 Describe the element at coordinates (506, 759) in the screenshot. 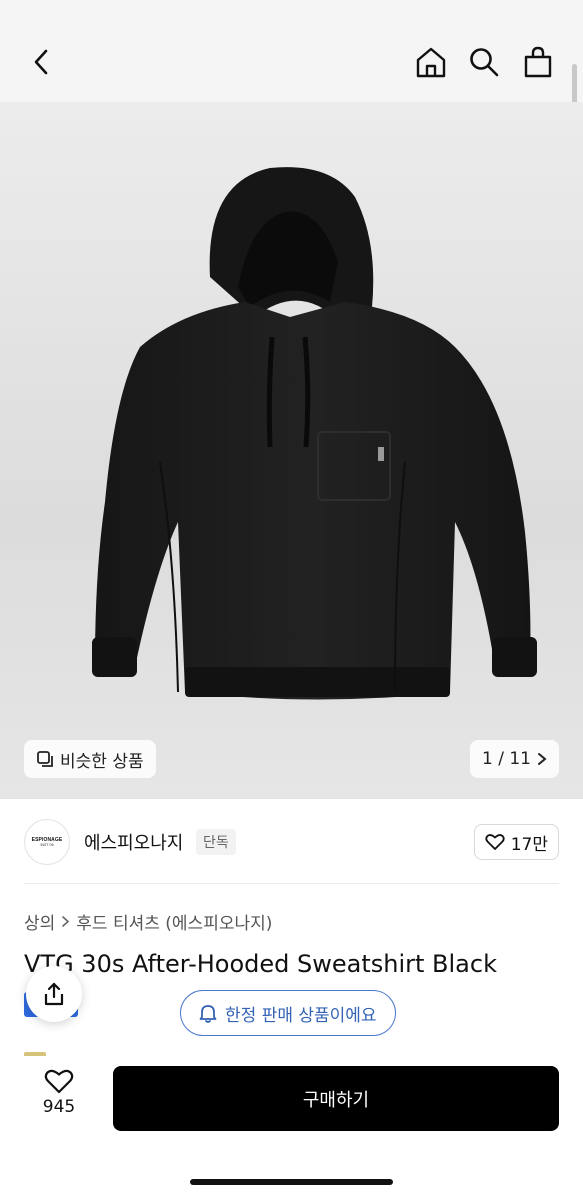

I see `image-counter-text: 1 / 11` at that location.